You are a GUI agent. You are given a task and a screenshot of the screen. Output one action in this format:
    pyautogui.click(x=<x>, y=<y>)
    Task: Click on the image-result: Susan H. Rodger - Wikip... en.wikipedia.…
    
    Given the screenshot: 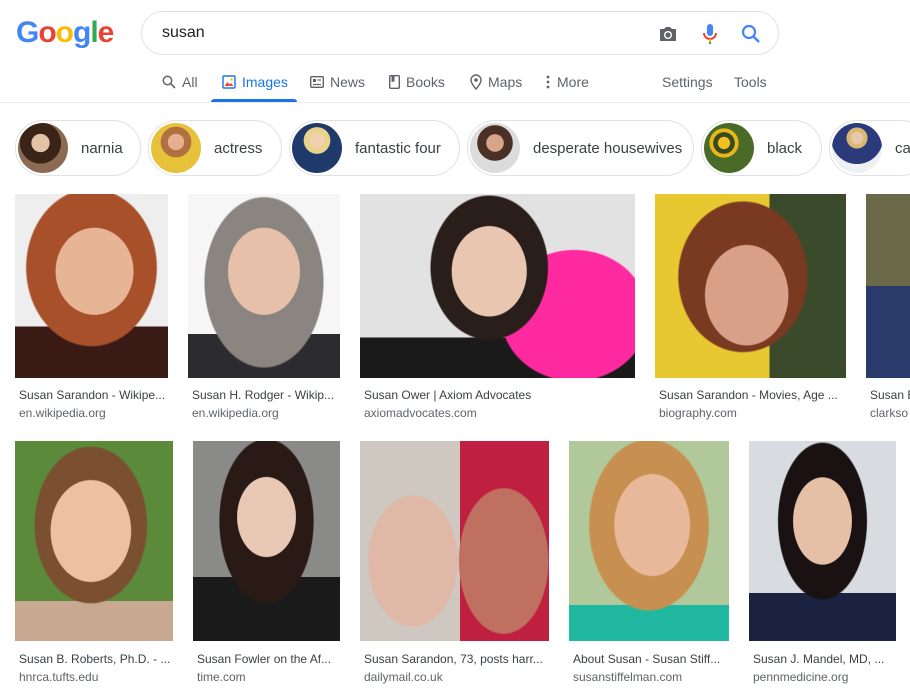 What is the action you would take?
    pyautogui.click(x=264, y=309)
    